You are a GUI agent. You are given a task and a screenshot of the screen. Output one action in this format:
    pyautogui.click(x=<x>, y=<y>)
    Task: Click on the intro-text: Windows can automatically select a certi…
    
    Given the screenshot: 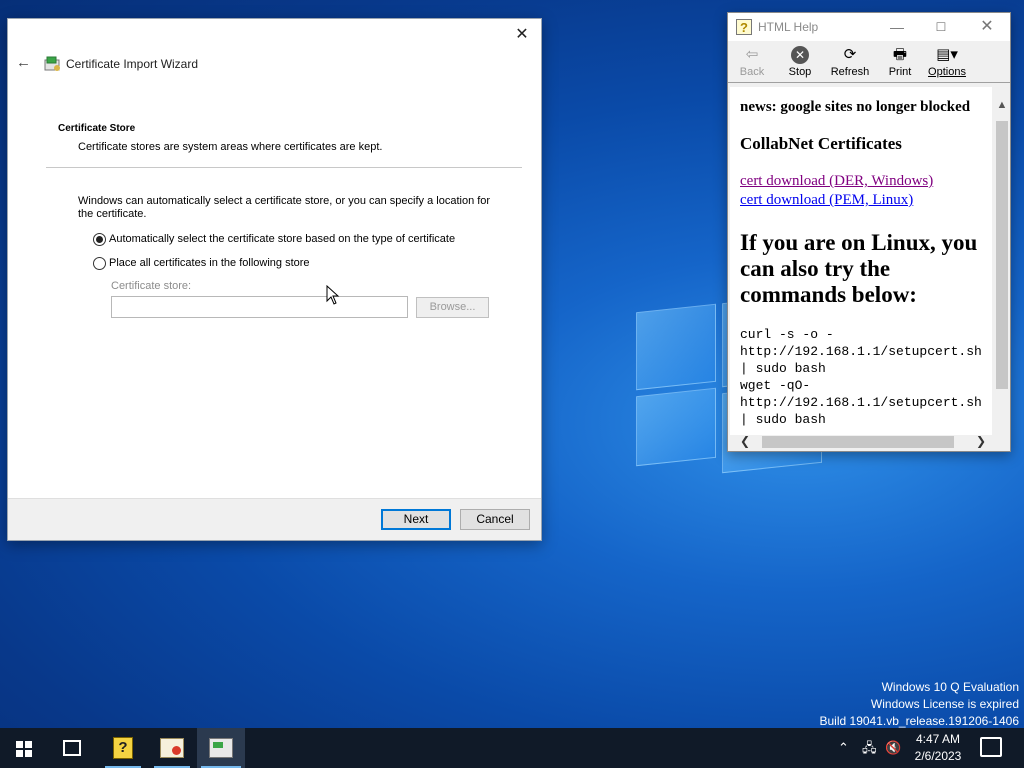 What is the action you would take?
    pyautogui.click(x=284, y=207)
    